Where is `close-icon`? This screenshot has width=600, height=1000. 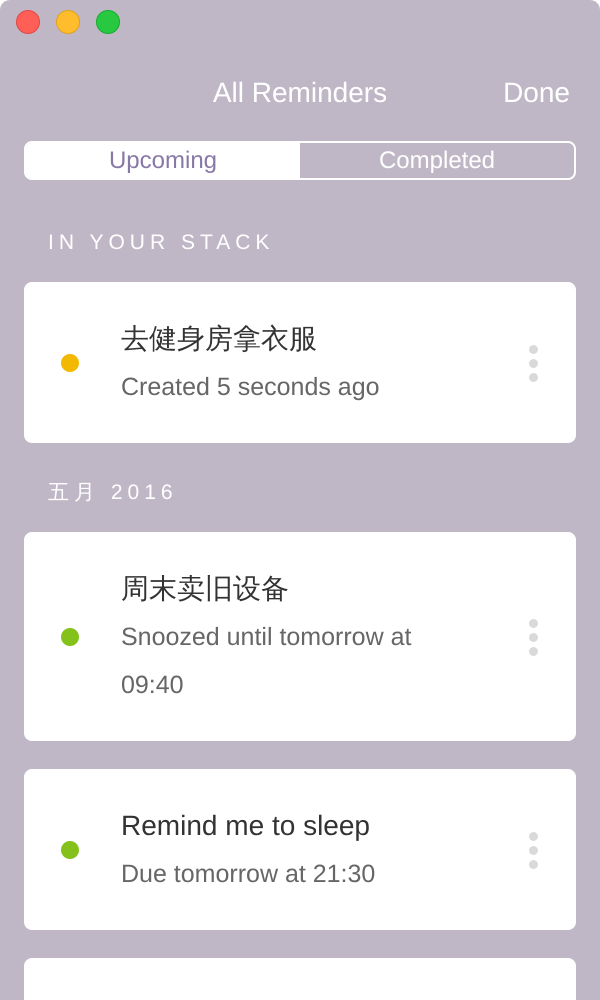
close-icon is located at coordinates (28, 22).